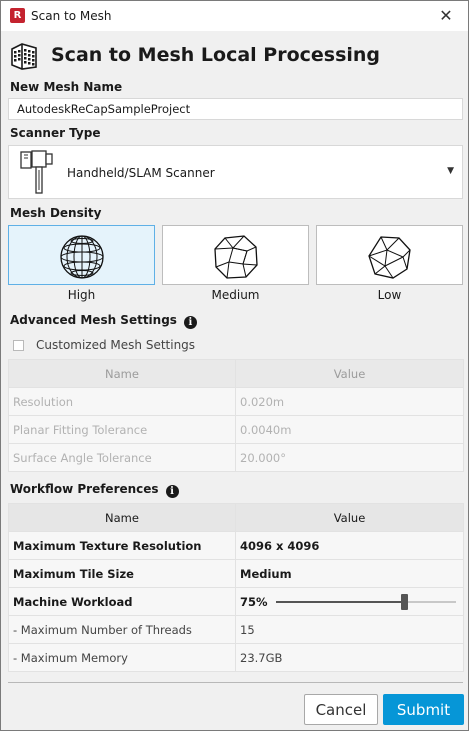  What do you see at coordinates (349, 429) in the screenshot?
I see `row-value: 0.0040m` at bounding box center [349, 429].